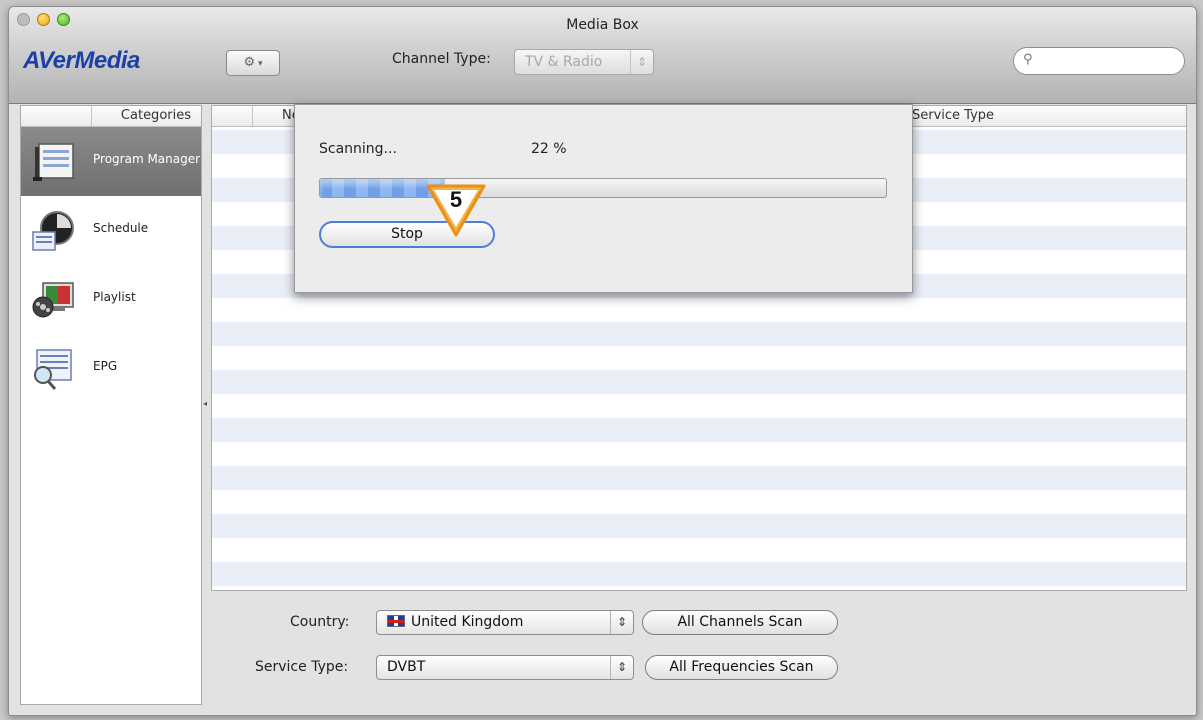  What do you see at coordinates (320, 622) in the screenshot?
I see `country-label: Country:` at bounding box center [320, 622].